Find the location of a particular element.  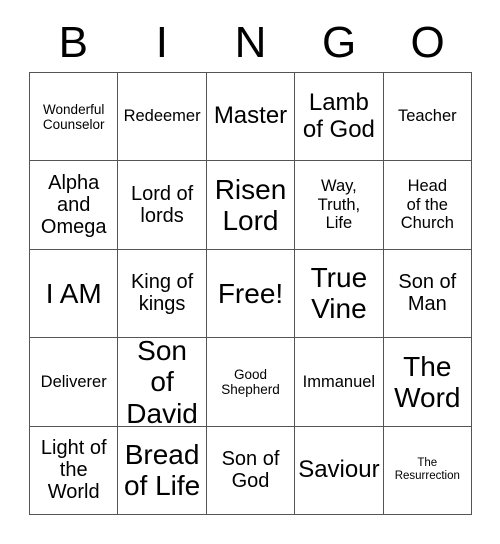

bingo-cell-i1: Redeemer is located at coordinates (162, 117).